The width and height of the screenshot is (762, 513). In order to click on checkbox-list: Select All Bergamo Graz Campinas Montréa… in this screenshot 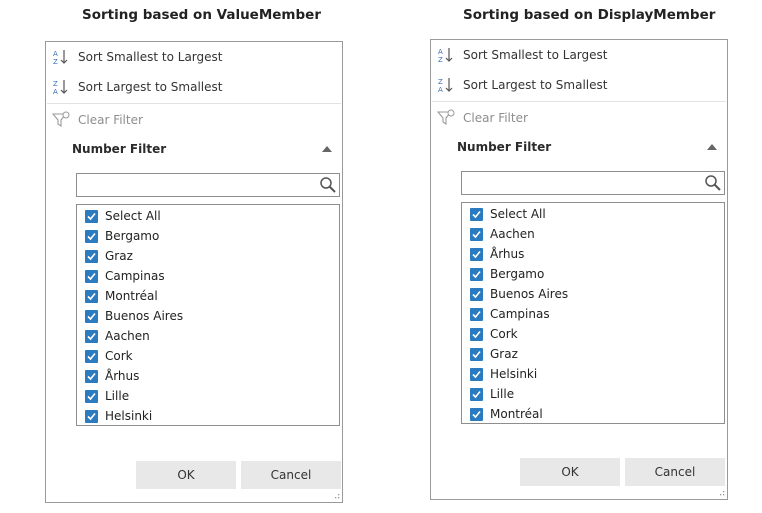, I will do `click(208, 315)`.